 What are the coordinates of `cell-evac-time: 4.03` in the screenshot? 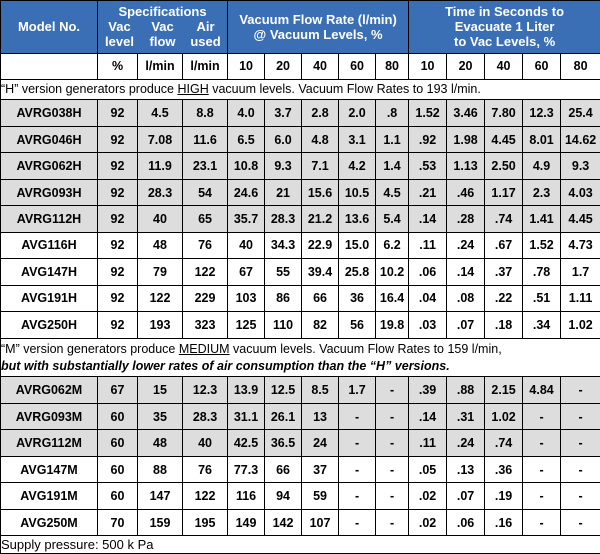 It's located at (580, 192).